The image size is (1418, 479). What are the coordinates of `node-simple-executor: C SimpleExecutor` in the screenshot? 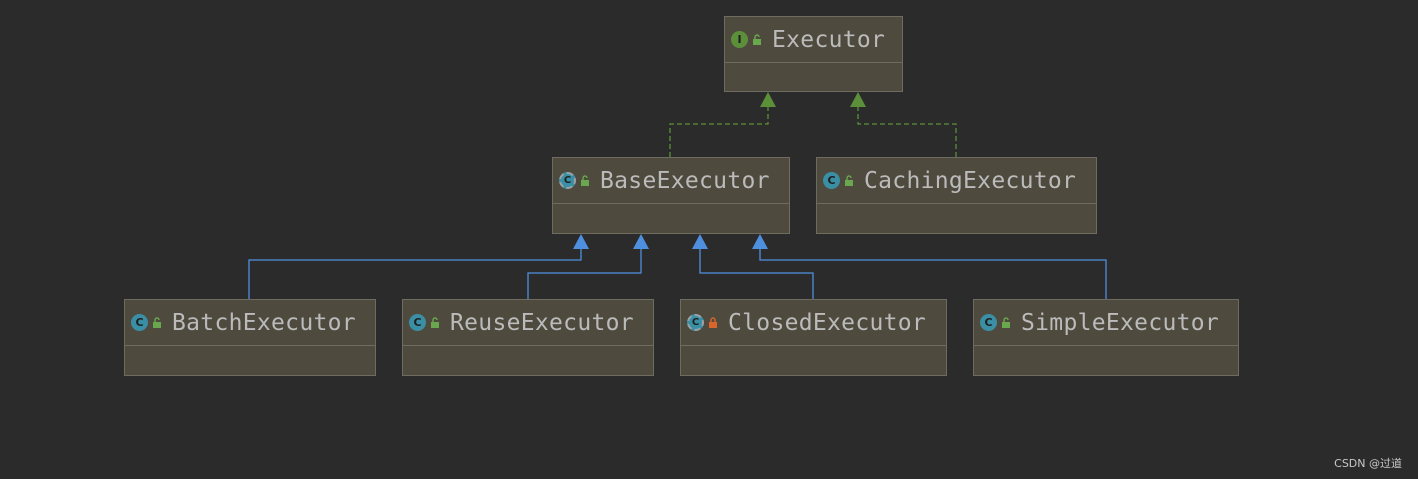 It's located at (1106, 337).